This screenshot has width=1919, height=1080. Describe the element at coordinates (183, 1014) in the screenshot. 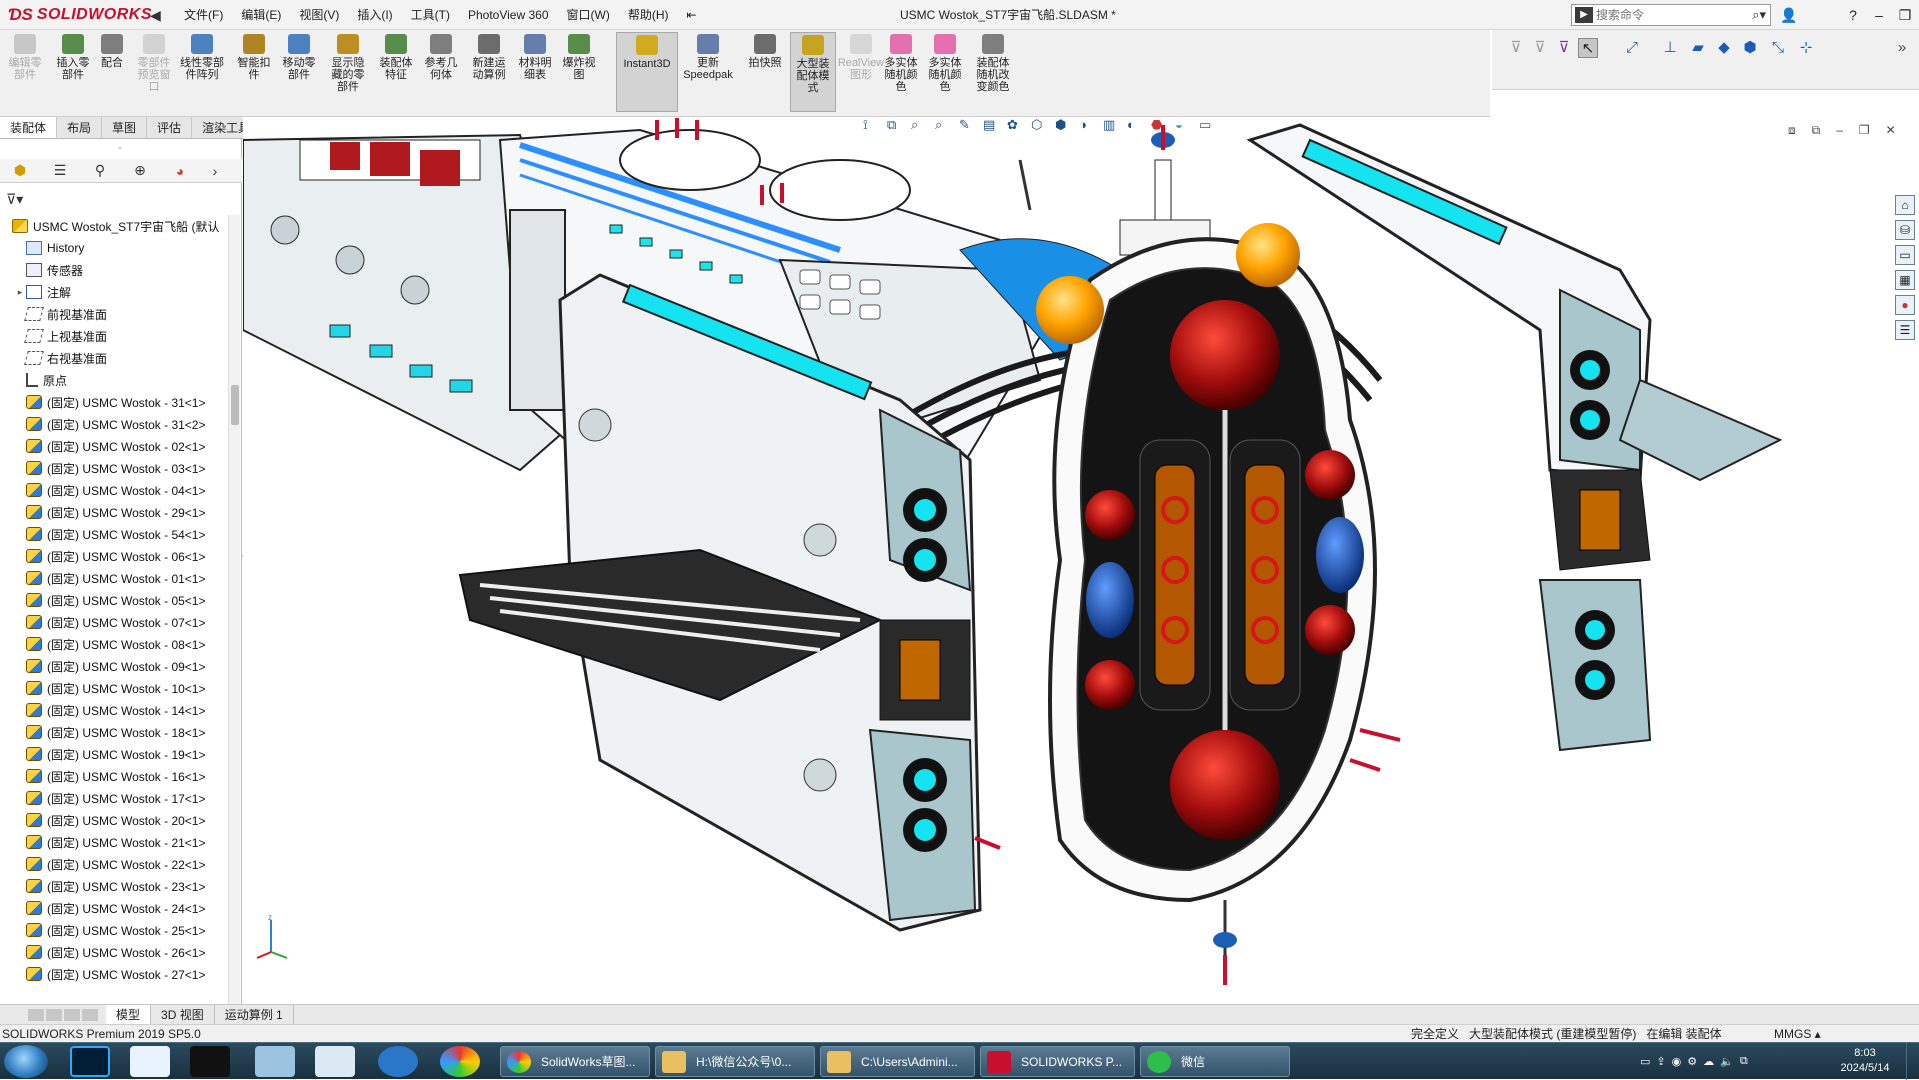

I see `bottom-tab-1: 3D 视图` at that location.